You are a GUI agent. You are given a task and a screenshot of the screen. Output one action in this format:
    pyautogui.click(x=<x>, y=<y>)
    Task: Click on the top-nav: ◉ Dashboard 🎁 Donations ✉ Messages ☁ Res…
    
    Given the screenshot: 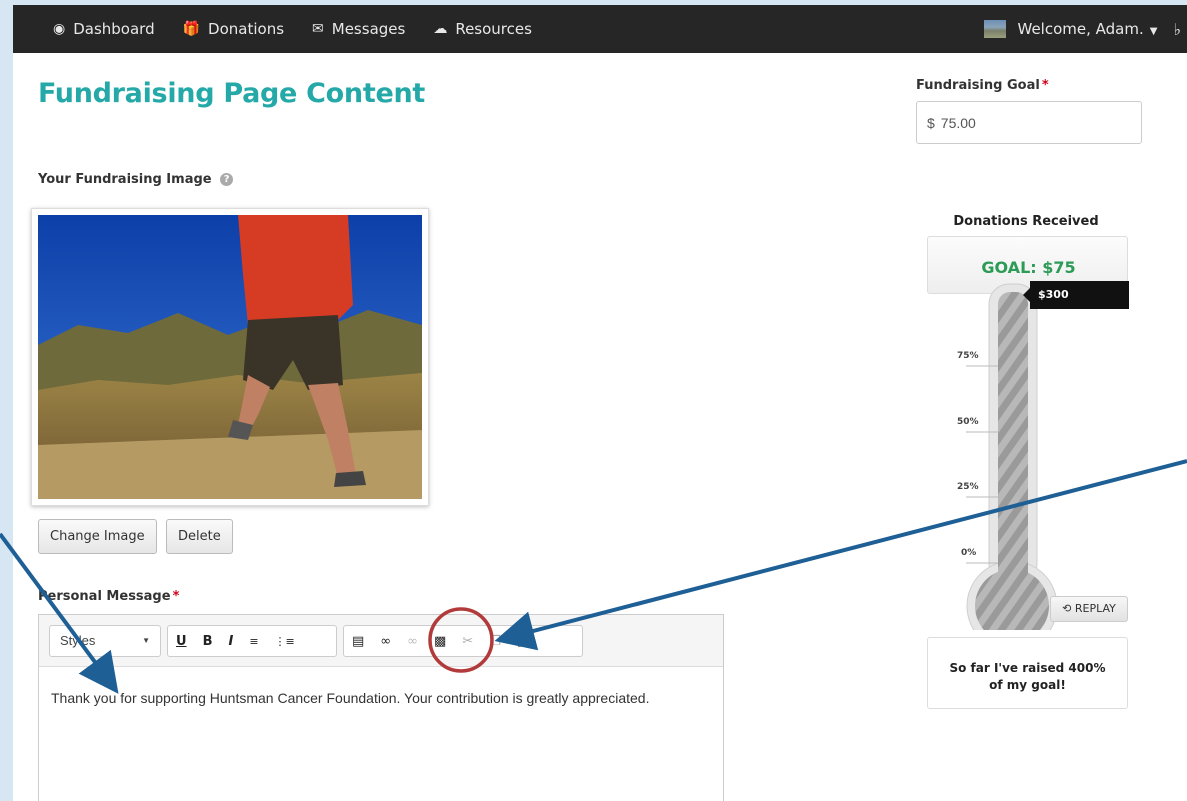 What is the action you would take?
    pyautogui.click(x=600, y=29)
    